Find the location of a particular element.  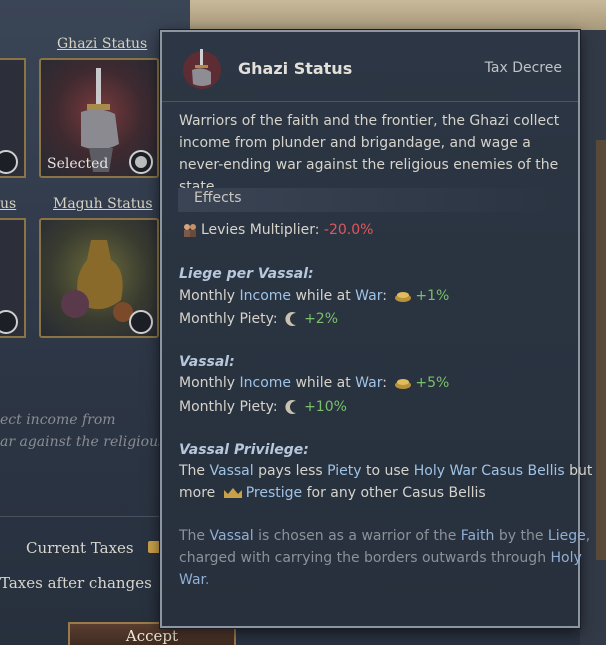

privilege-more: more is located at coordinates (199, 493).